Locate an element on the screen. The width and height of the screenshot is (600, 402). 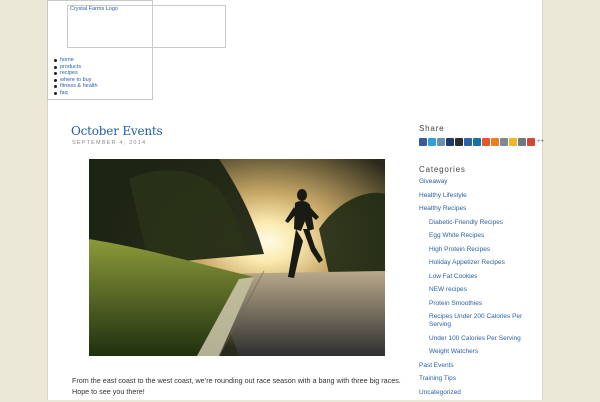
category-link: Low Fat Cookies is located at coordinates (479, 277).